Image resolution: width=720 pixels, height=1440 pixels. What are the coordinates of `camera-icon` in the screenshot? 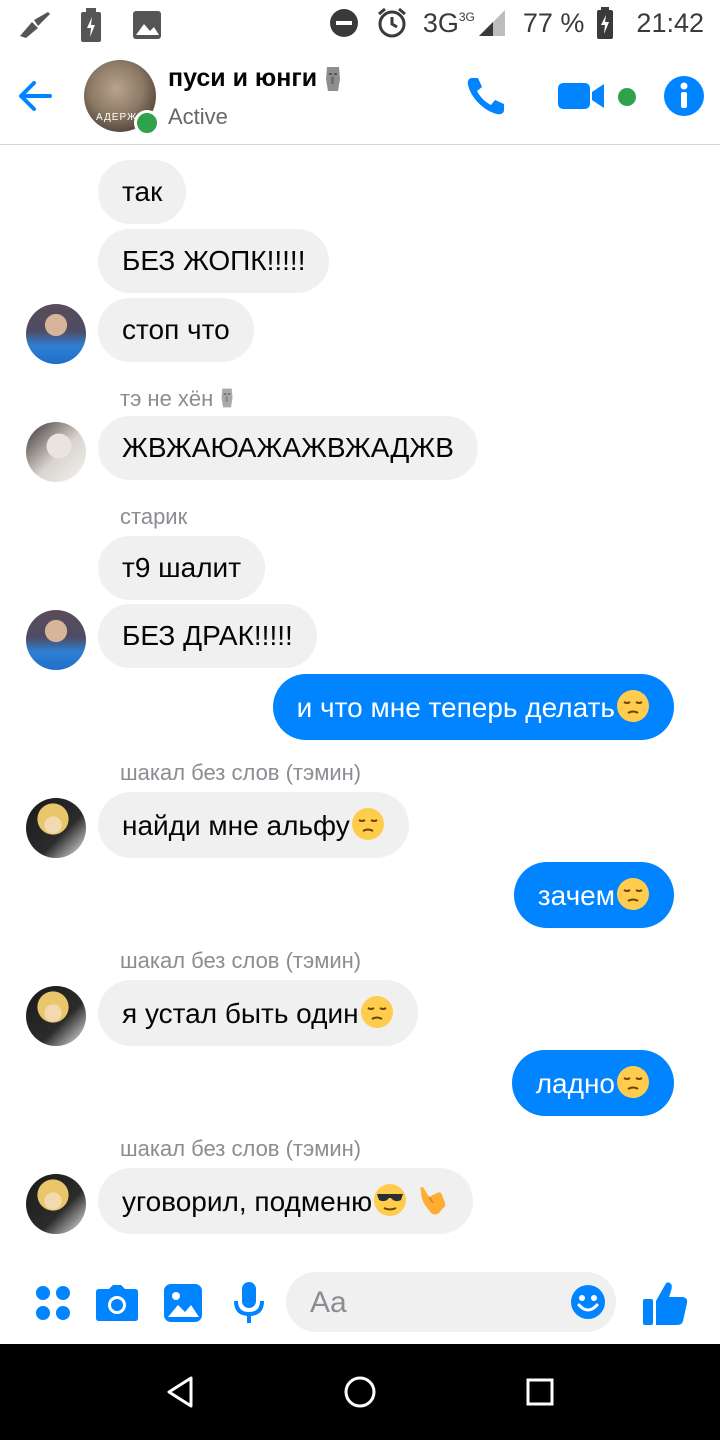 It's located at (117, 1303).